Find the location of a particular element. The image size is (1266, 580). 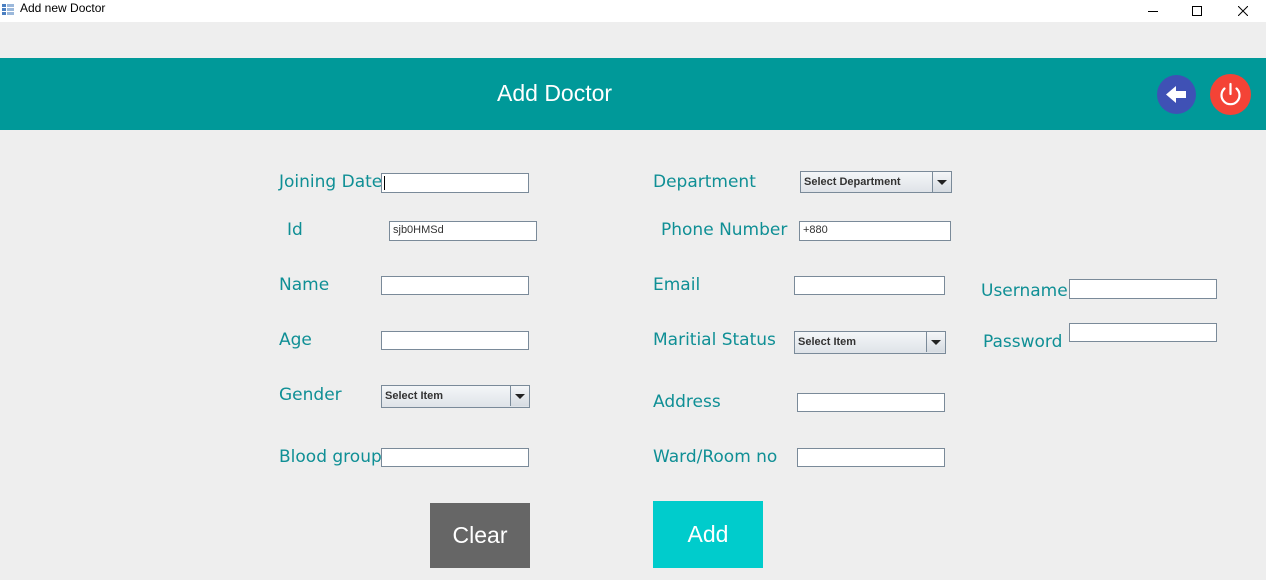

joining-date-field is located at coordinates (455, 183).